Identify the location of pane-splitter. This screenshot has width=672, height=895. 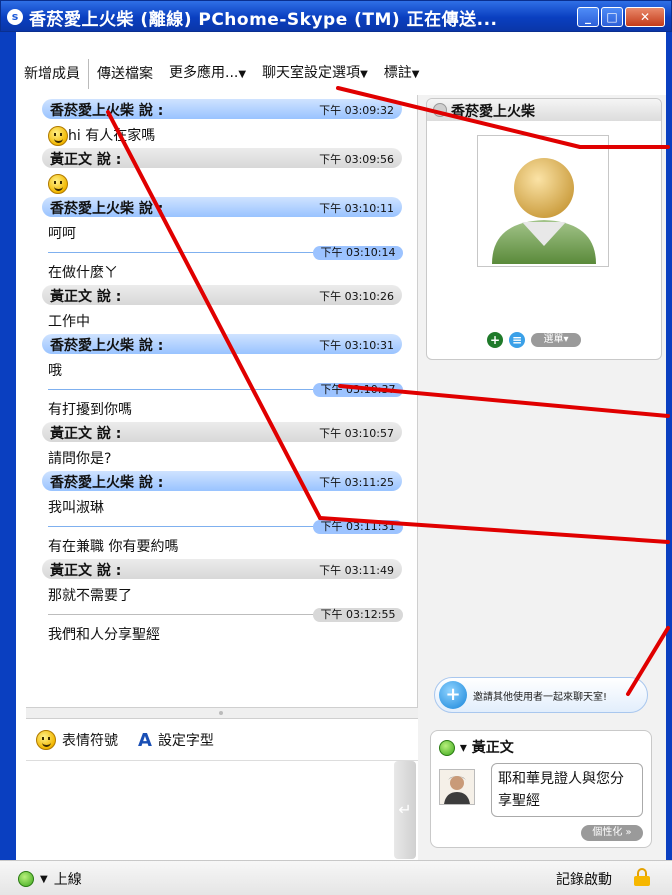
(222, 713).